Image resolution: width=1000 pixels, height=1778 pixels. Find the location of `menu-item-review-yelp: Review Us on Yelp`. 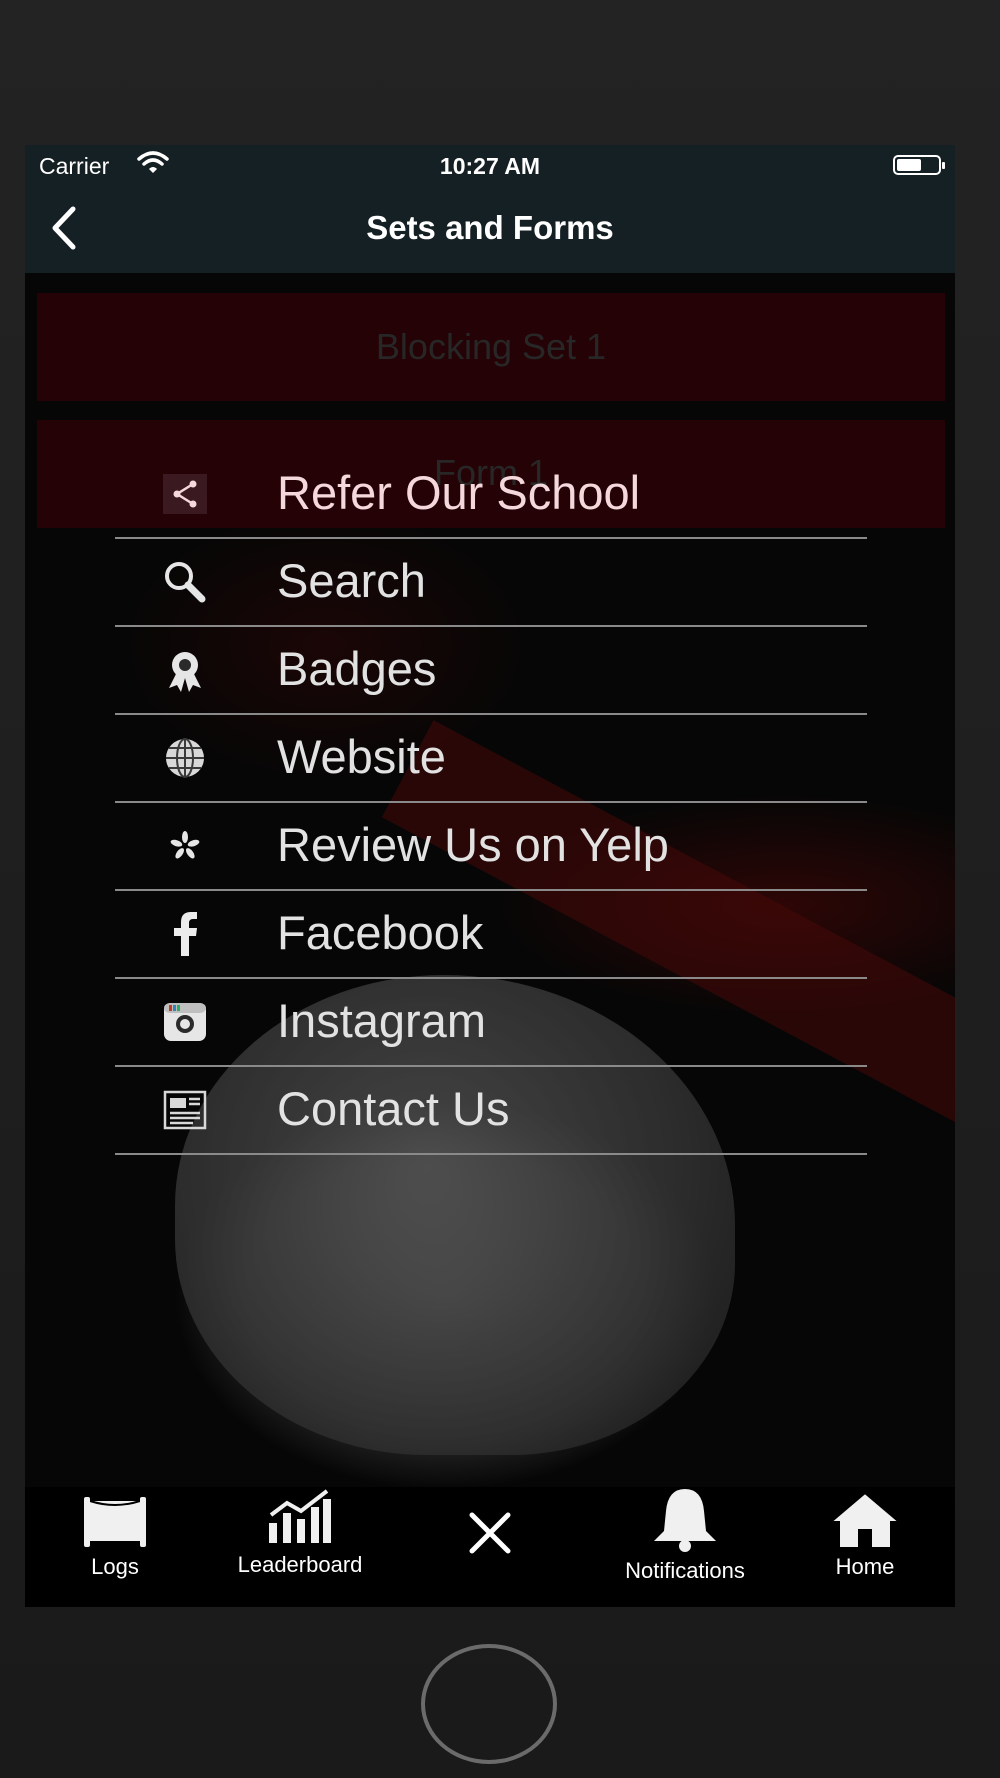

menu-item-review-yelp: Review Us on Yelp is located at coordinates (491, 847).